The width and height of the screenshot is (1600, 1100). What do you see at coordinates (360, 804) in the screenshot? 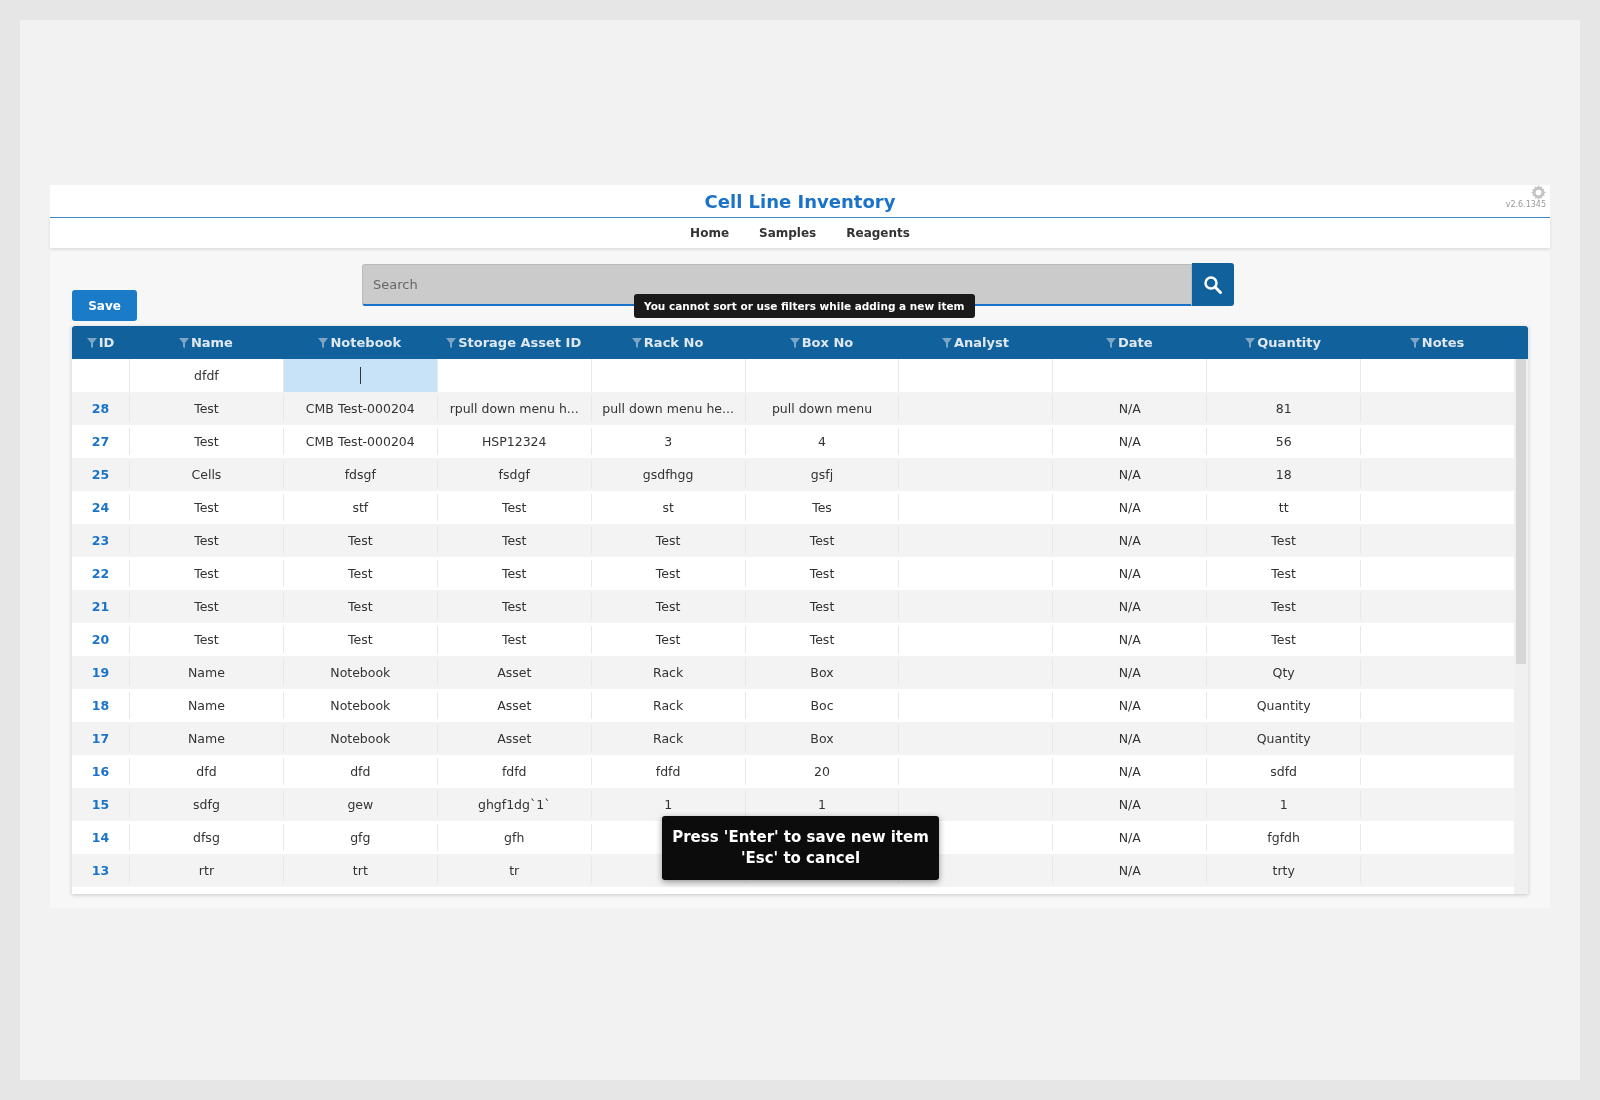
I see `table-cell: gew` at bounding box center [360, 804].